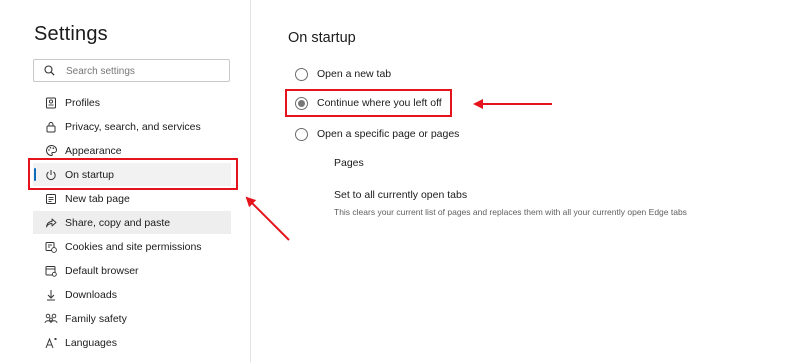 Image resolution: width=799 pixels, height=362 pixels. I want to click on sidebar-item-label: Downloads, so click(91, 294).